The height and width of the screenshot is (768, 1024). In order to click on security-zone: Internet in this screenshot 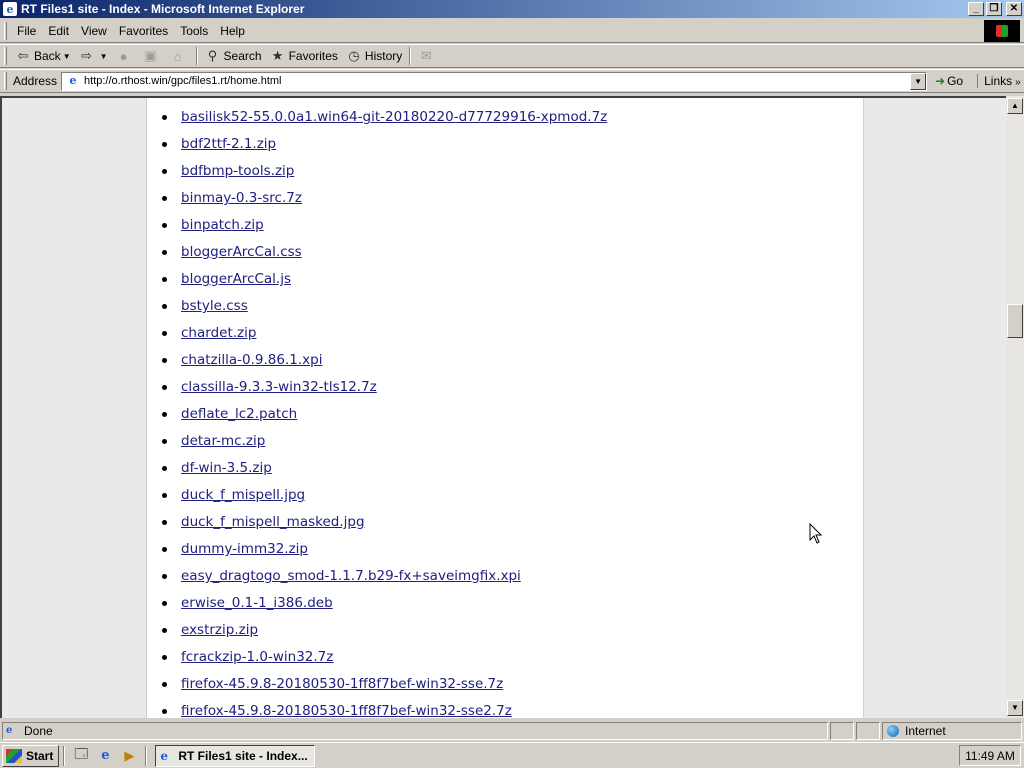, I will do `click(952, 731)`.